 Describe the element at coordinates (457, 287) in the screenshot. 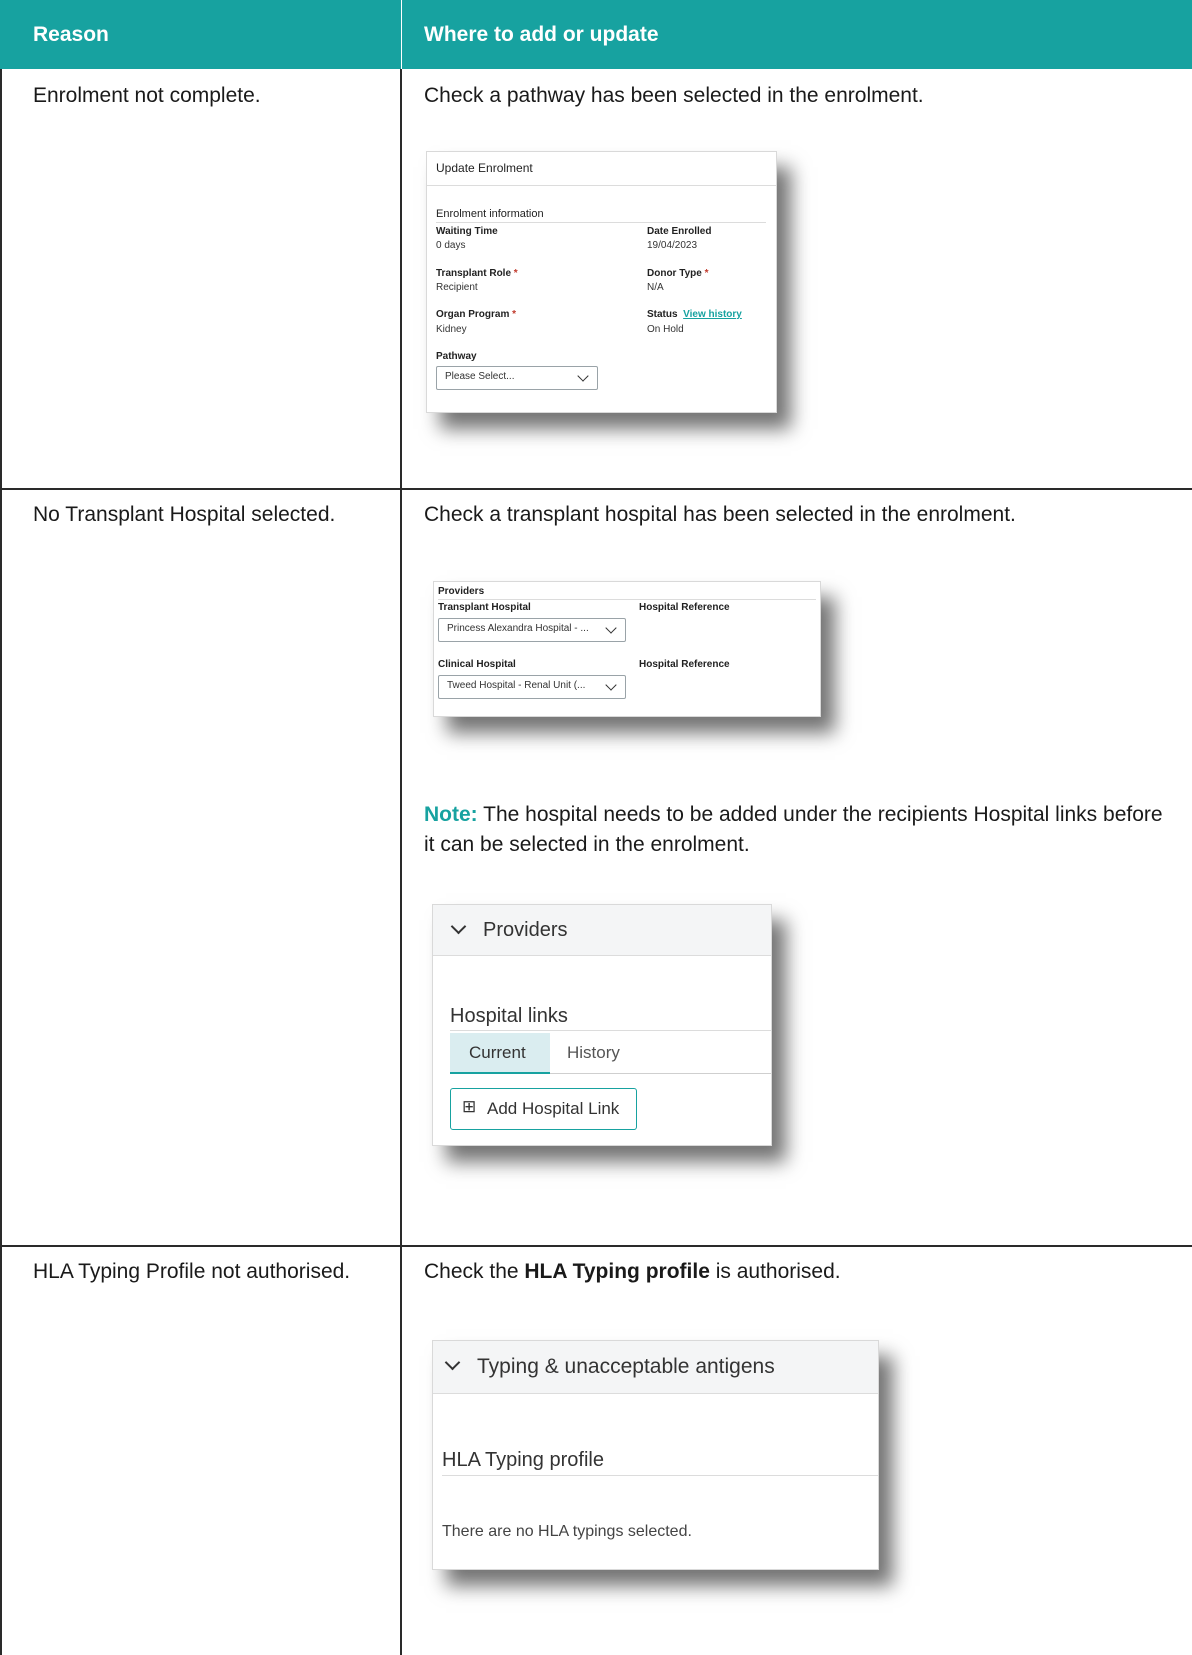

I see `transplant-role-value: Recipient` at that location.